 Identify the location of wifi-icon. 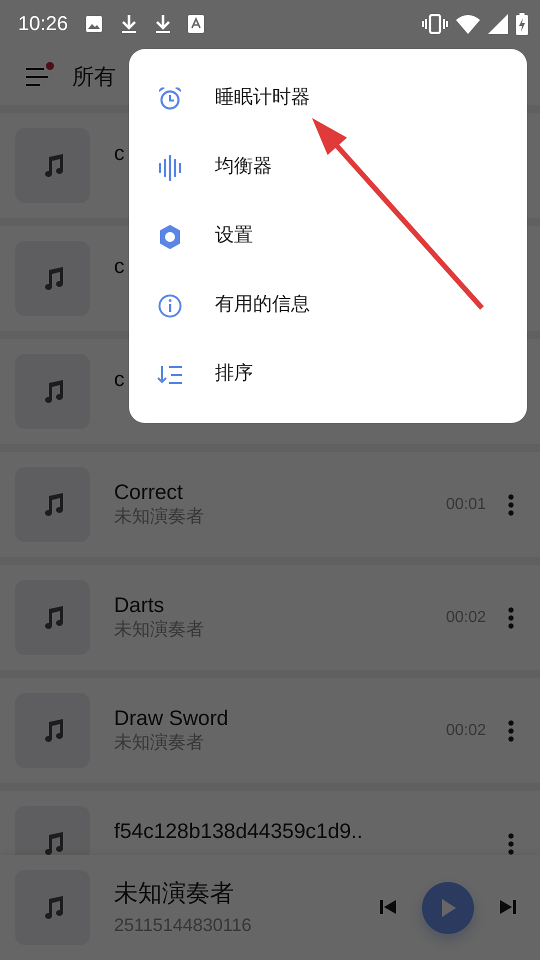
(468, 24).